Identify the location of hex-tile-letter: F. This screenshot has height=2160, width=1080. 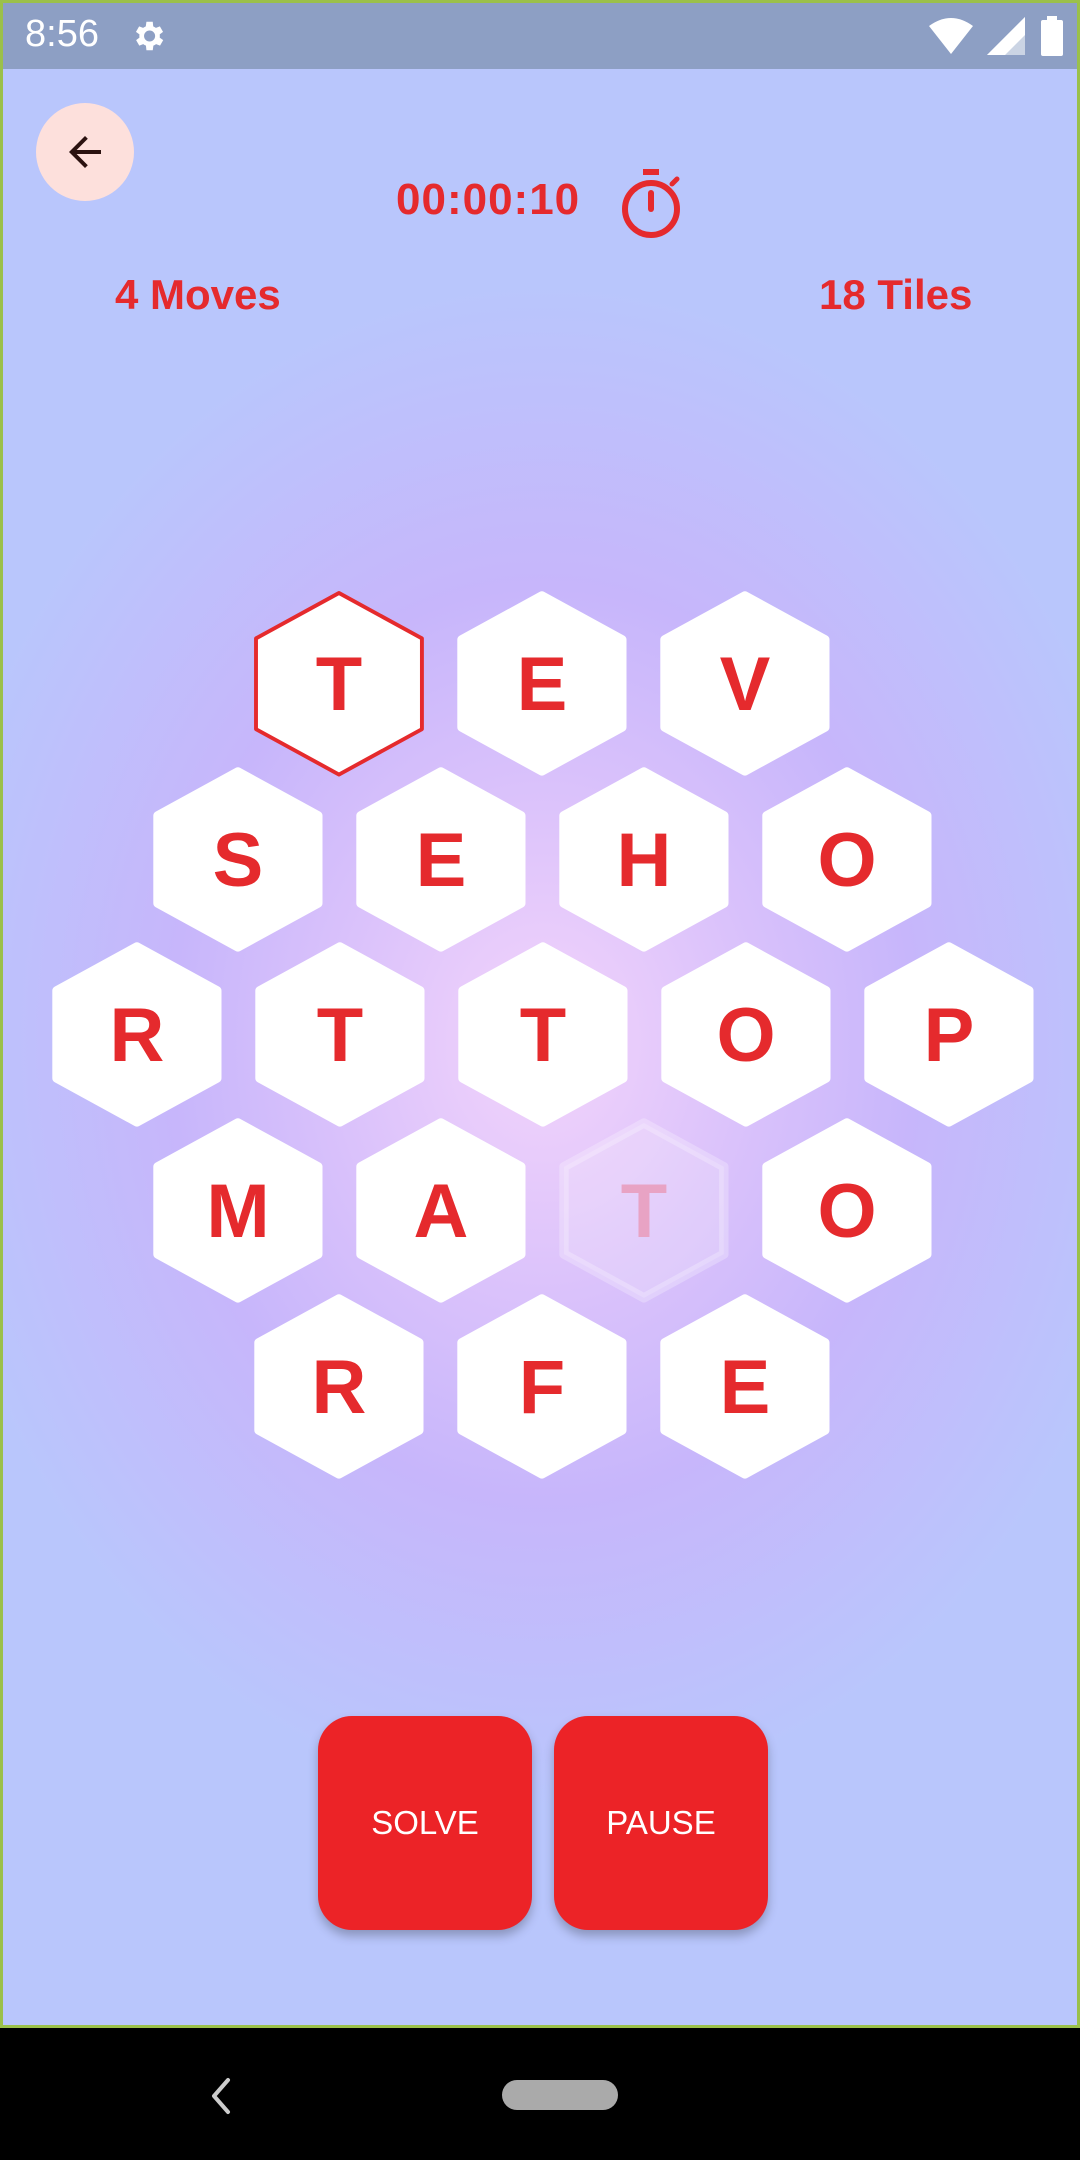
(542, 1387).